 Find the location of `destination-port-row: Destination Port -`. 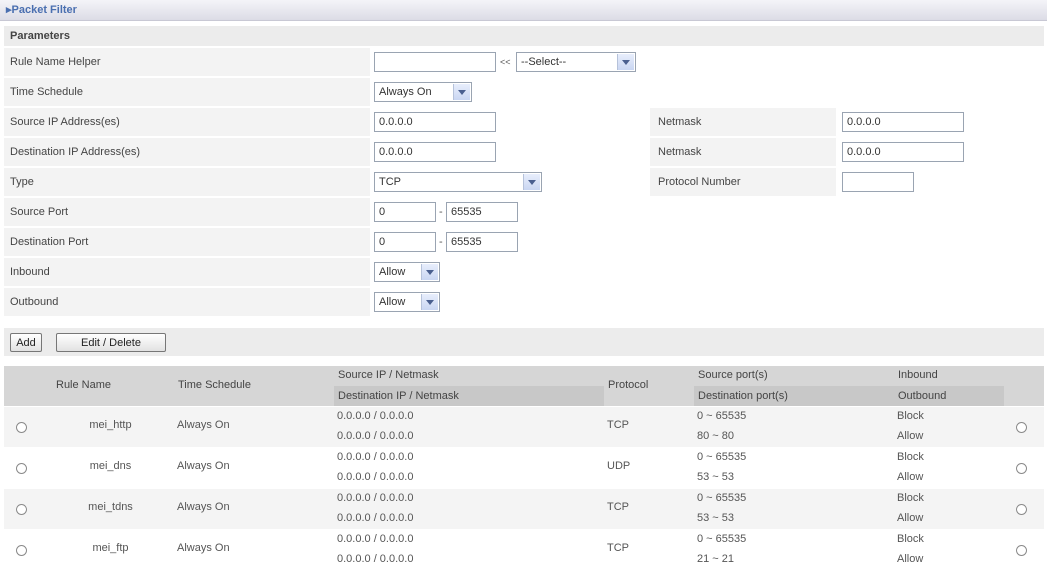

destination-port-row: Destination Port - is located at coordinates (524, 243).